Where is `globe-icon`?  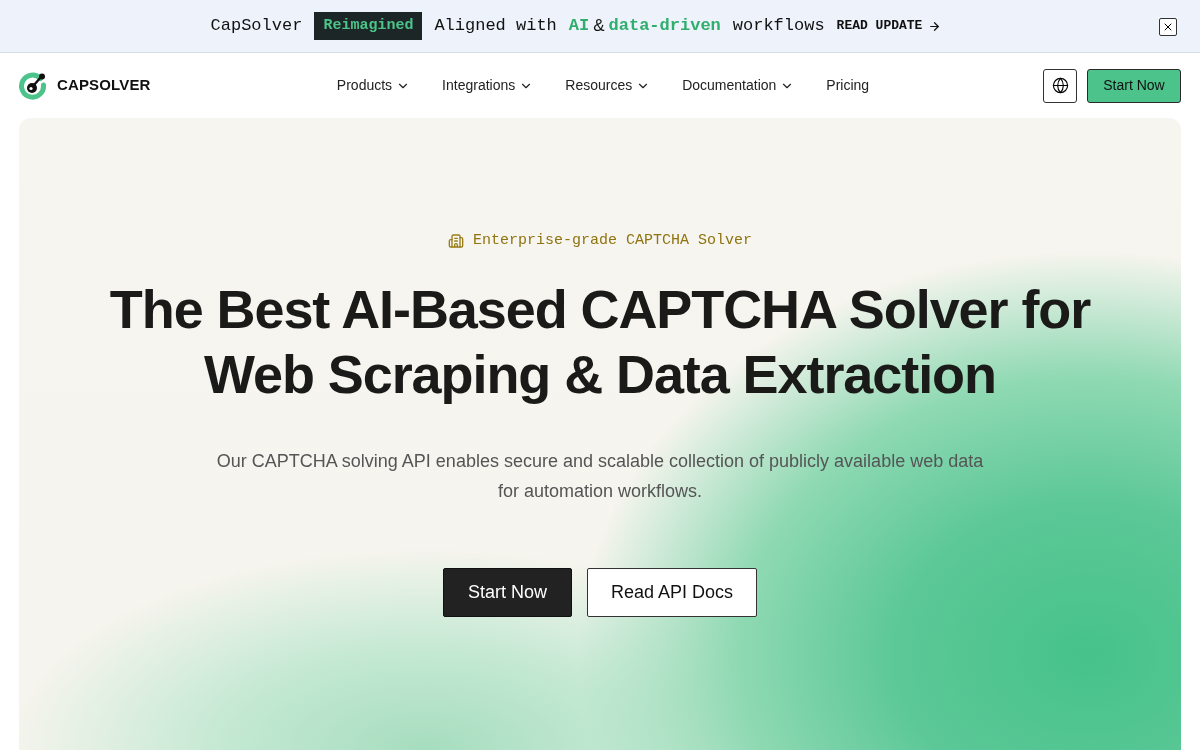
globe-icon is located at coordinates (1060, 85).